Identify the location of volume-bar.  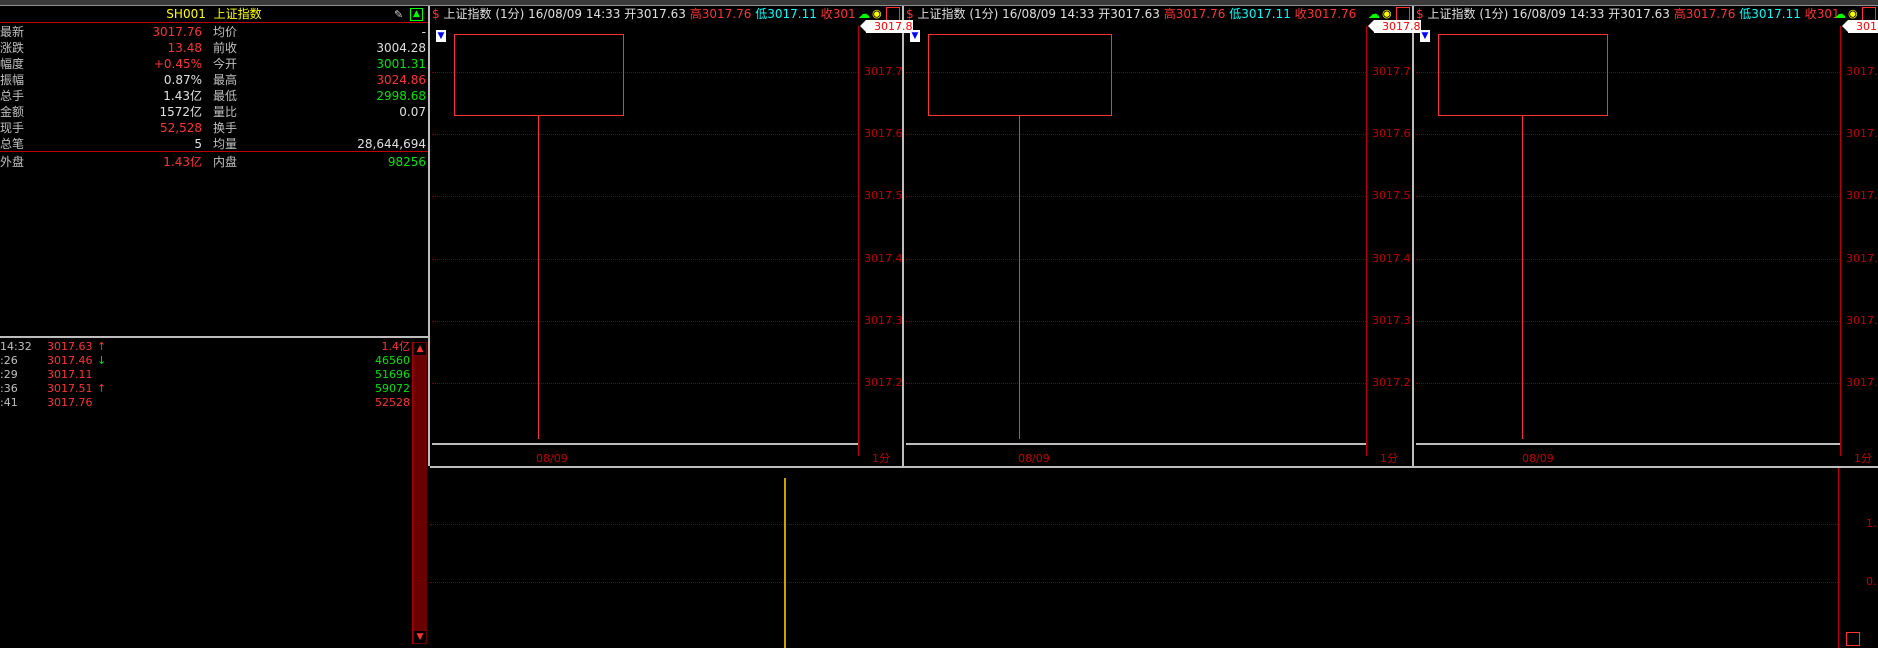
(785, 563).